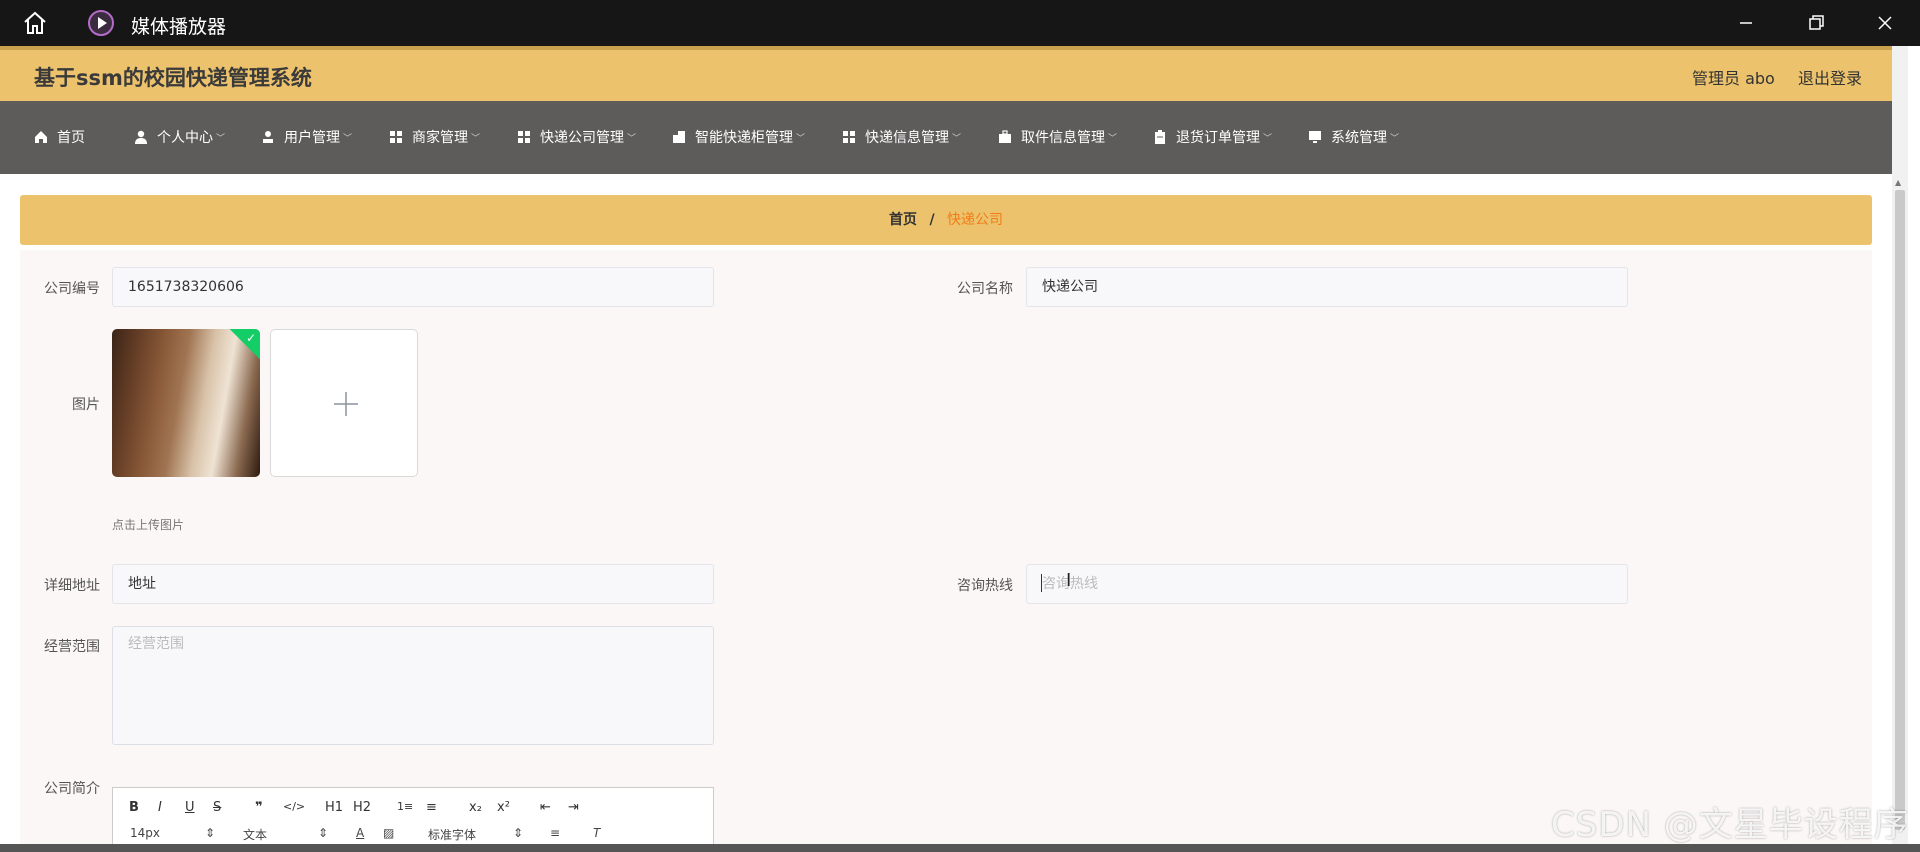  Describe the element at coordinates (503, 807) in the screenshot. I see `superscript-button: x²` at that location.